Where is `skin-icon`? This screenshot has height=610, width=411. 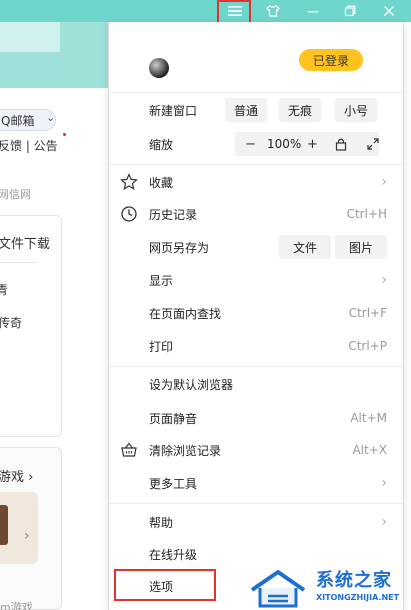
skin-icon is located at coordinates (273, 11).